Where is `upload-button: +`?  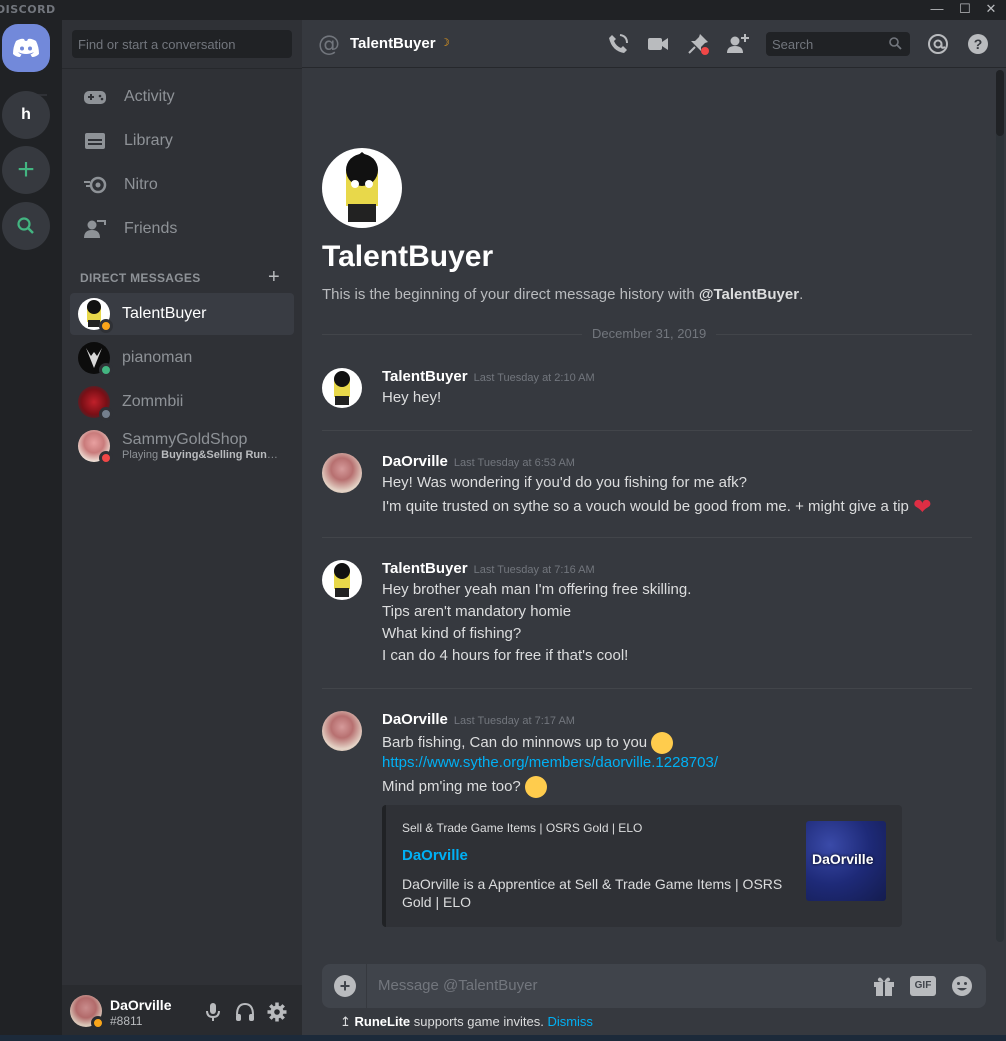
upload-button: + is located at coordinates (345, 986).